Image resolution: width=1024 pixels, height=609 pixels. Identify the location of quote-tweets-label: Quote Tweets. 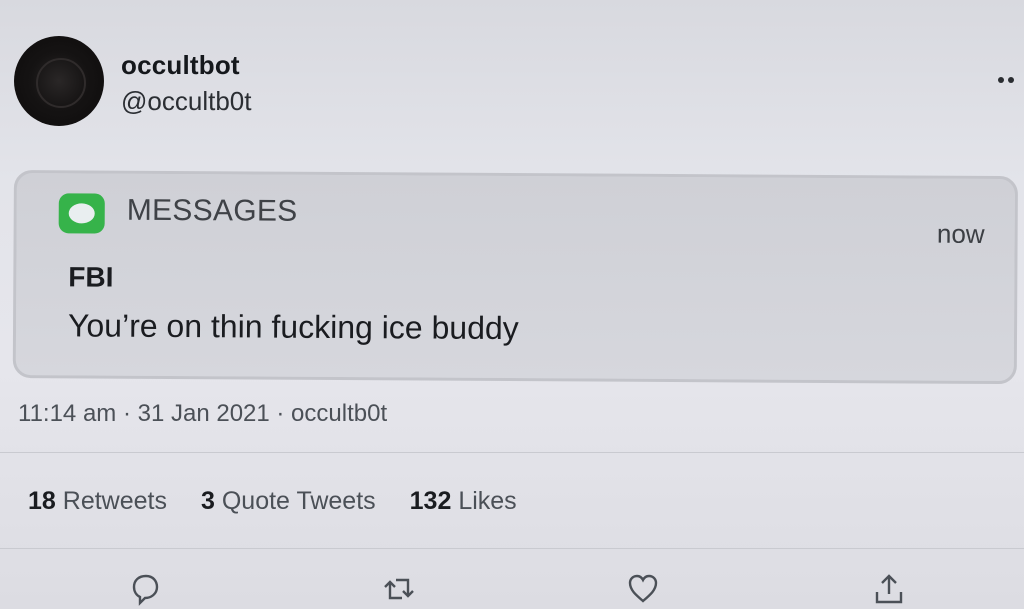
(298, 501).